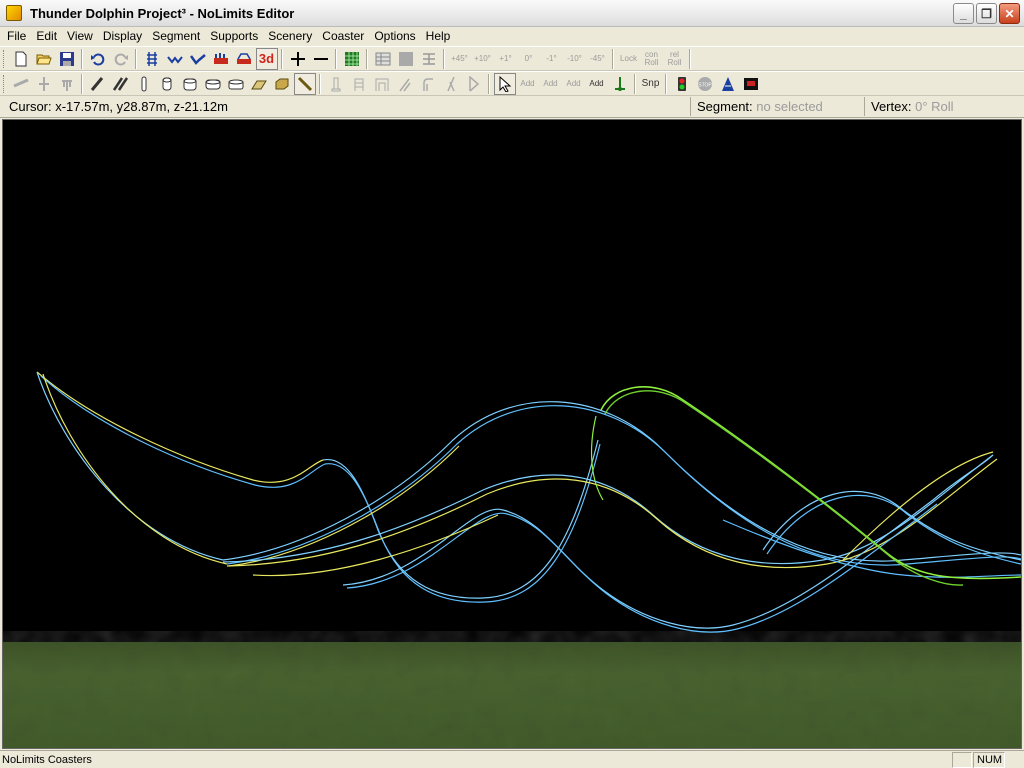 The image size is (1024, 768). Describe the element at coordinates (236, 84) in the screenshot. I see `wide-cylinder-button` at that location.